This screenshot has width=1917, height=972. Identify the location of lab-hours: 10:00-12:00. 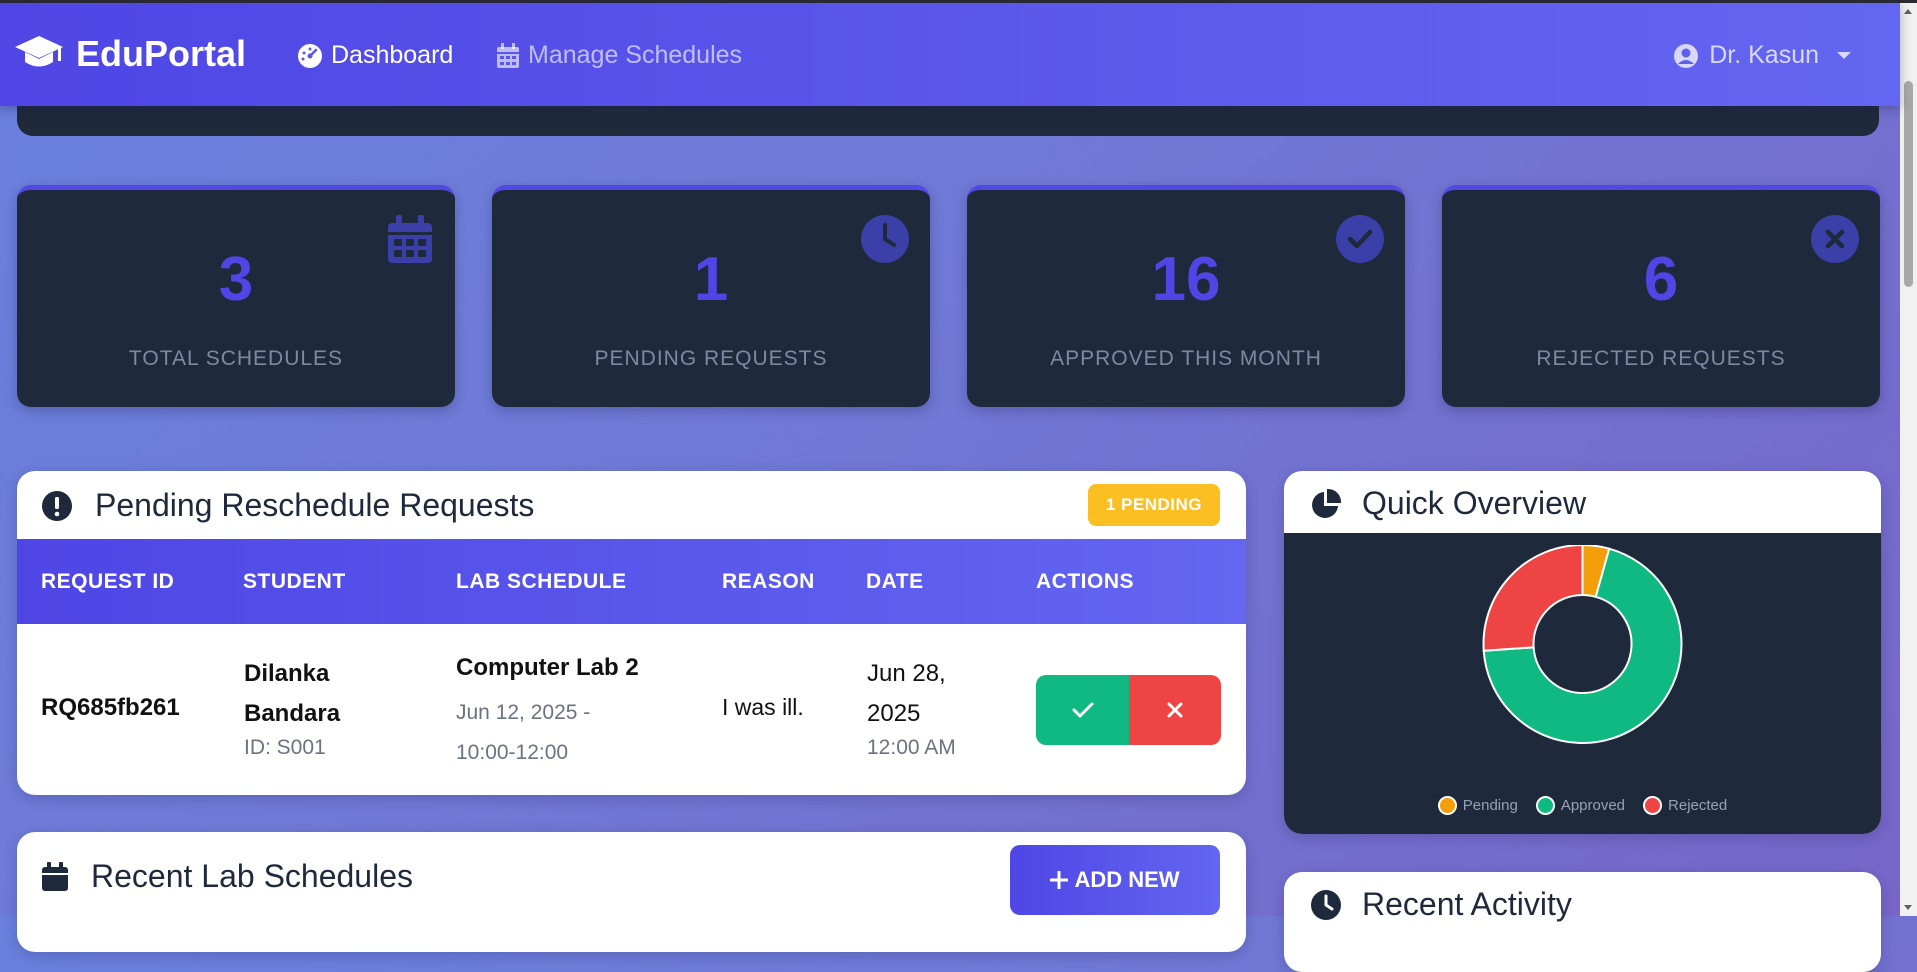
(512, 752).